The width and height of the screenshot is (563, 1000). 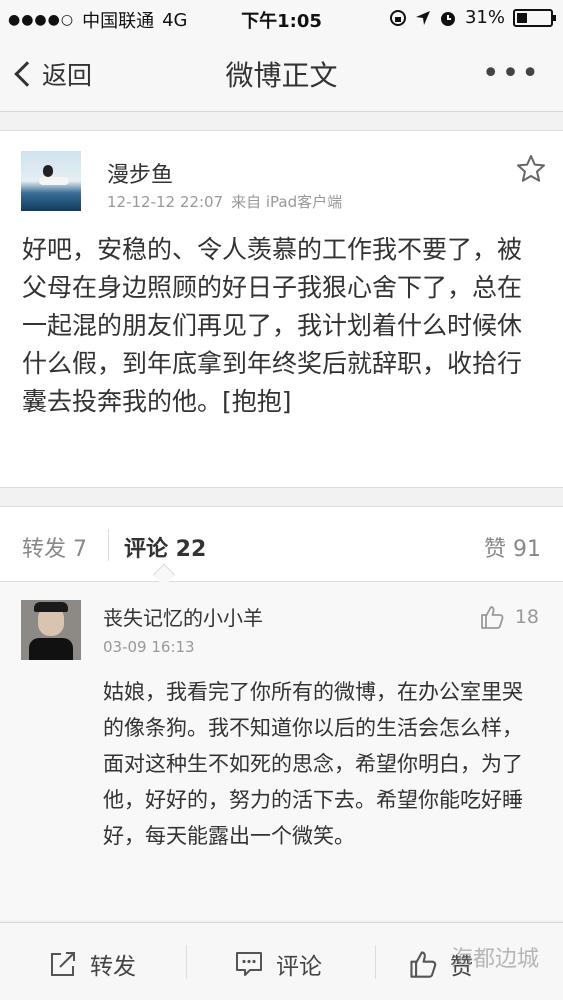 I want to click on tab-likes: 赞 91, so click(x=512, y=547).